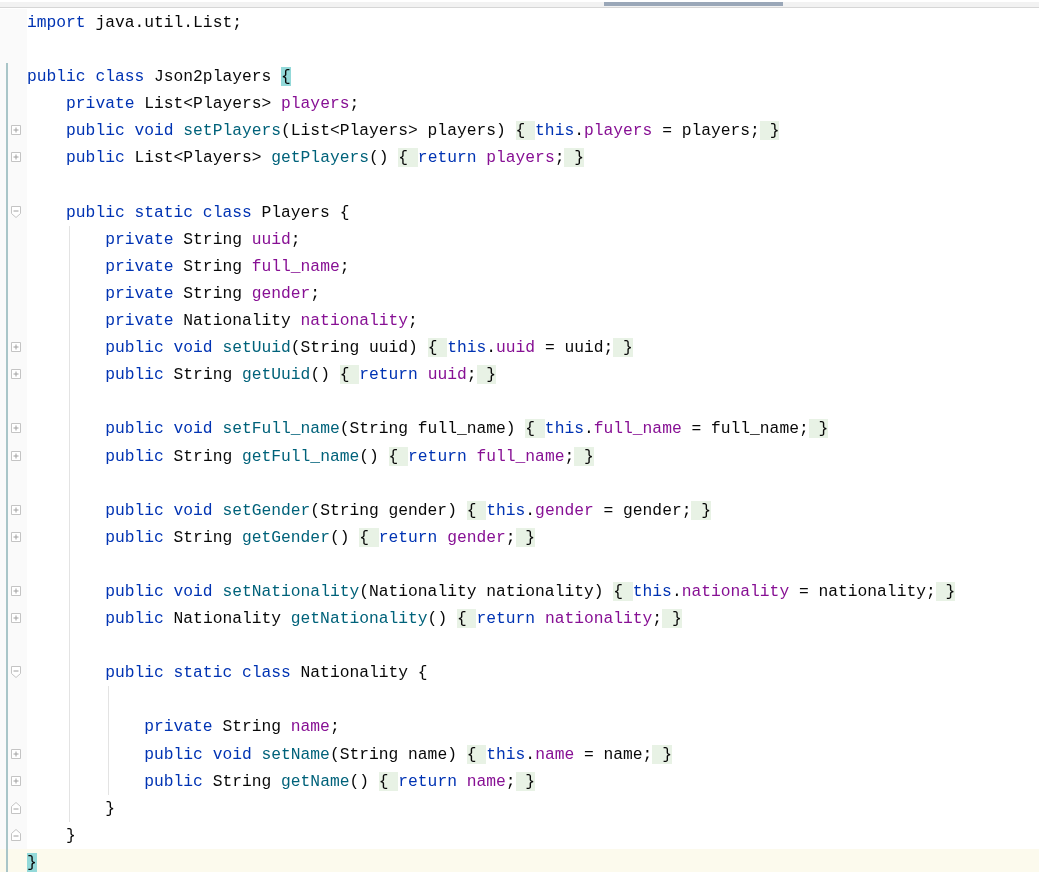  What do you see at coordinates (533, 348) in the screenshot?
I see `editor-line: public void setUuid(String uuid) { this.uuid = uuid; }` at bounding box center [533, 348].